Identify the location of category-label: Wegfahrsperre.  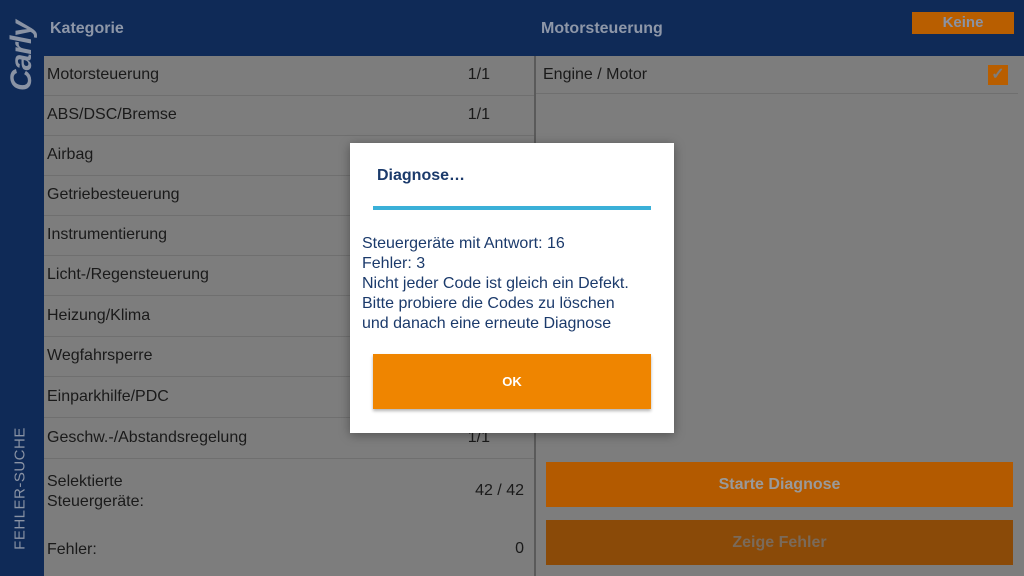
(100, 355).